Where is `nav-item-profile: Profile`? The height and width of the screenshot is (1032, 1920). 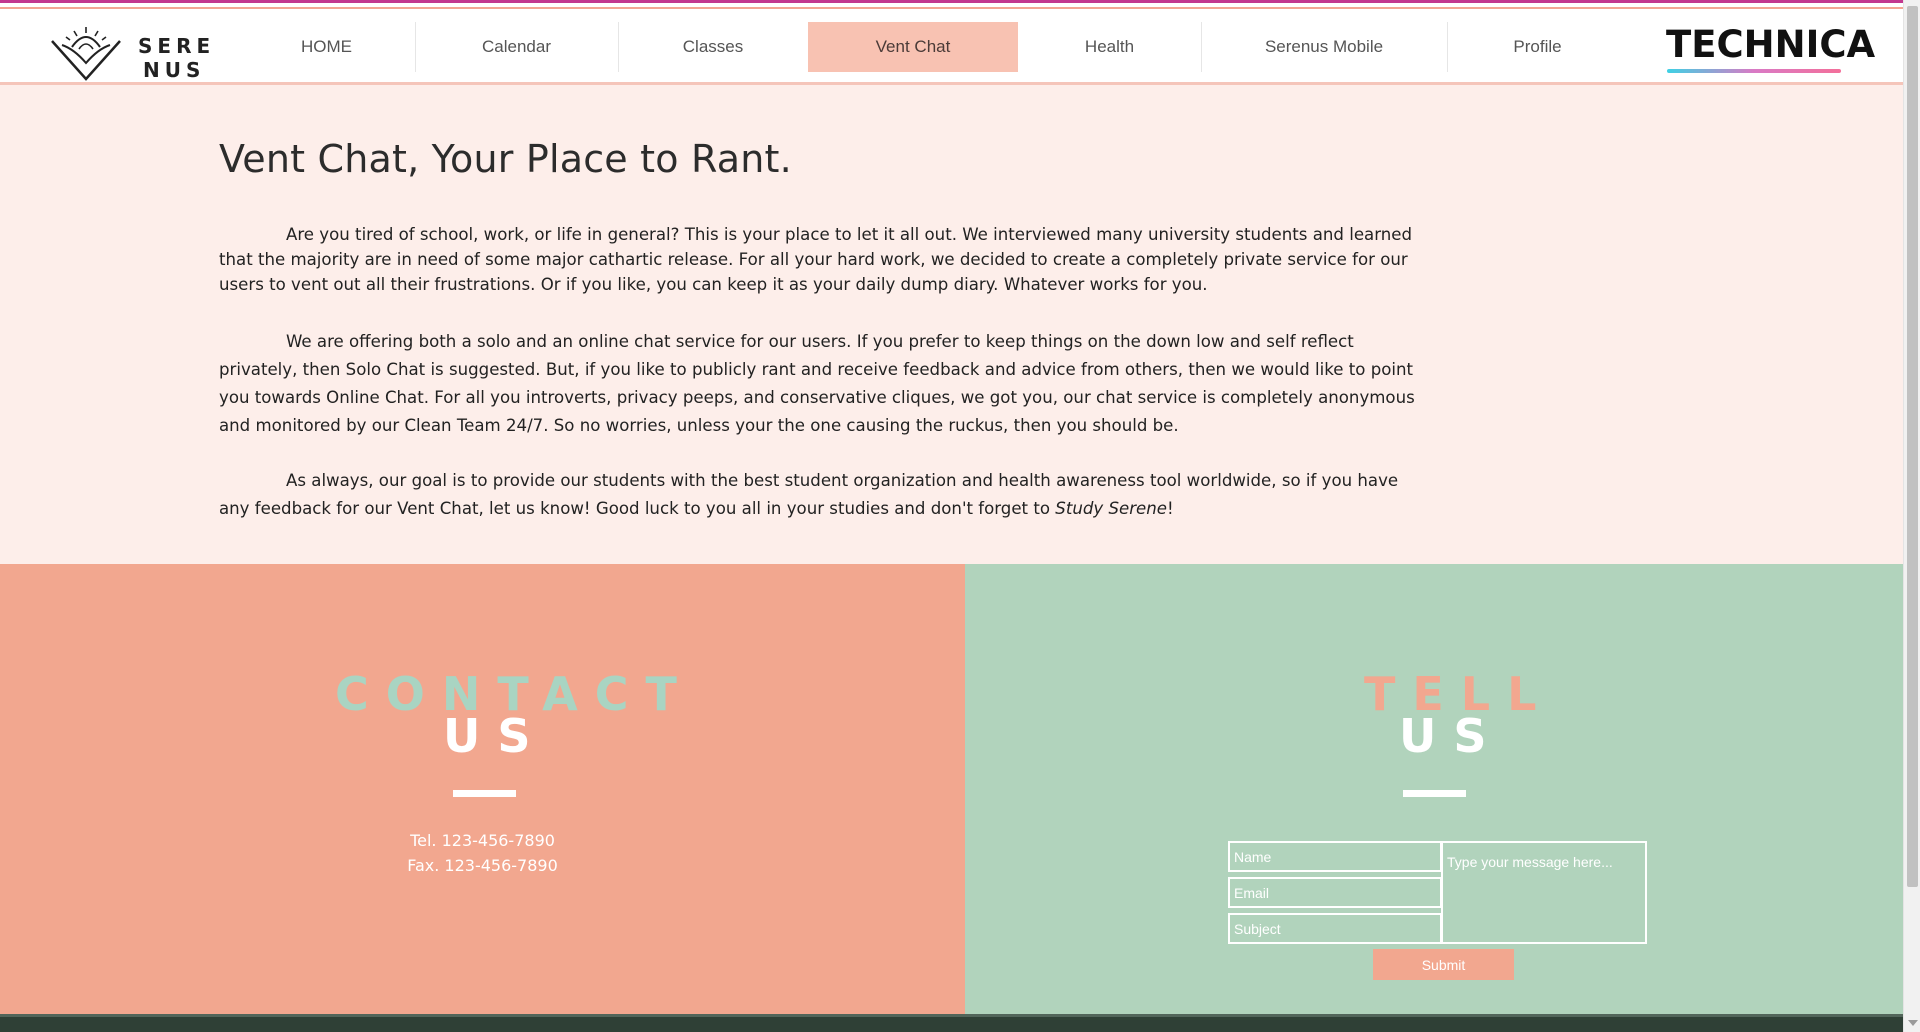
nav-item-profile: Profile is located at coordinates (1537, 47).